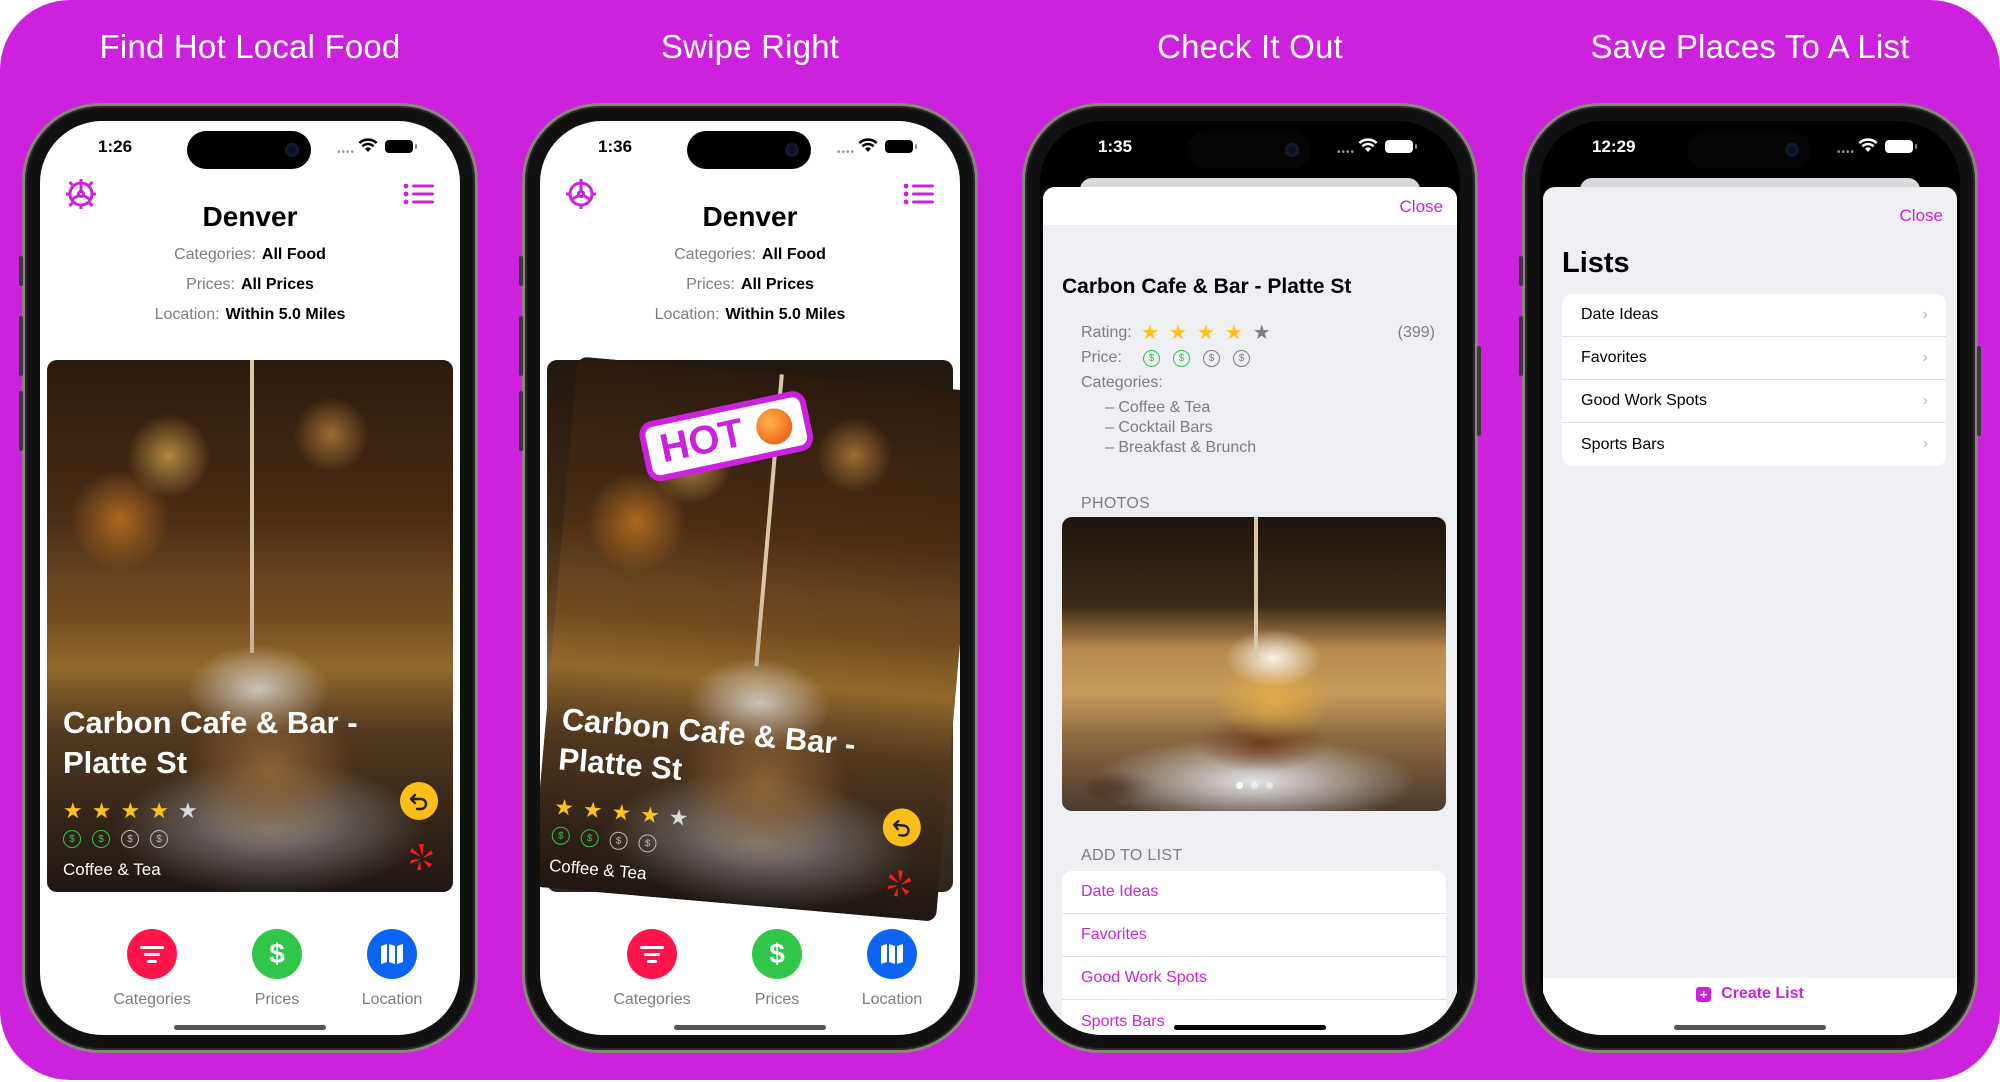 The image size is (2000, 1082). I want to click on undo-button, so click(419, 801).